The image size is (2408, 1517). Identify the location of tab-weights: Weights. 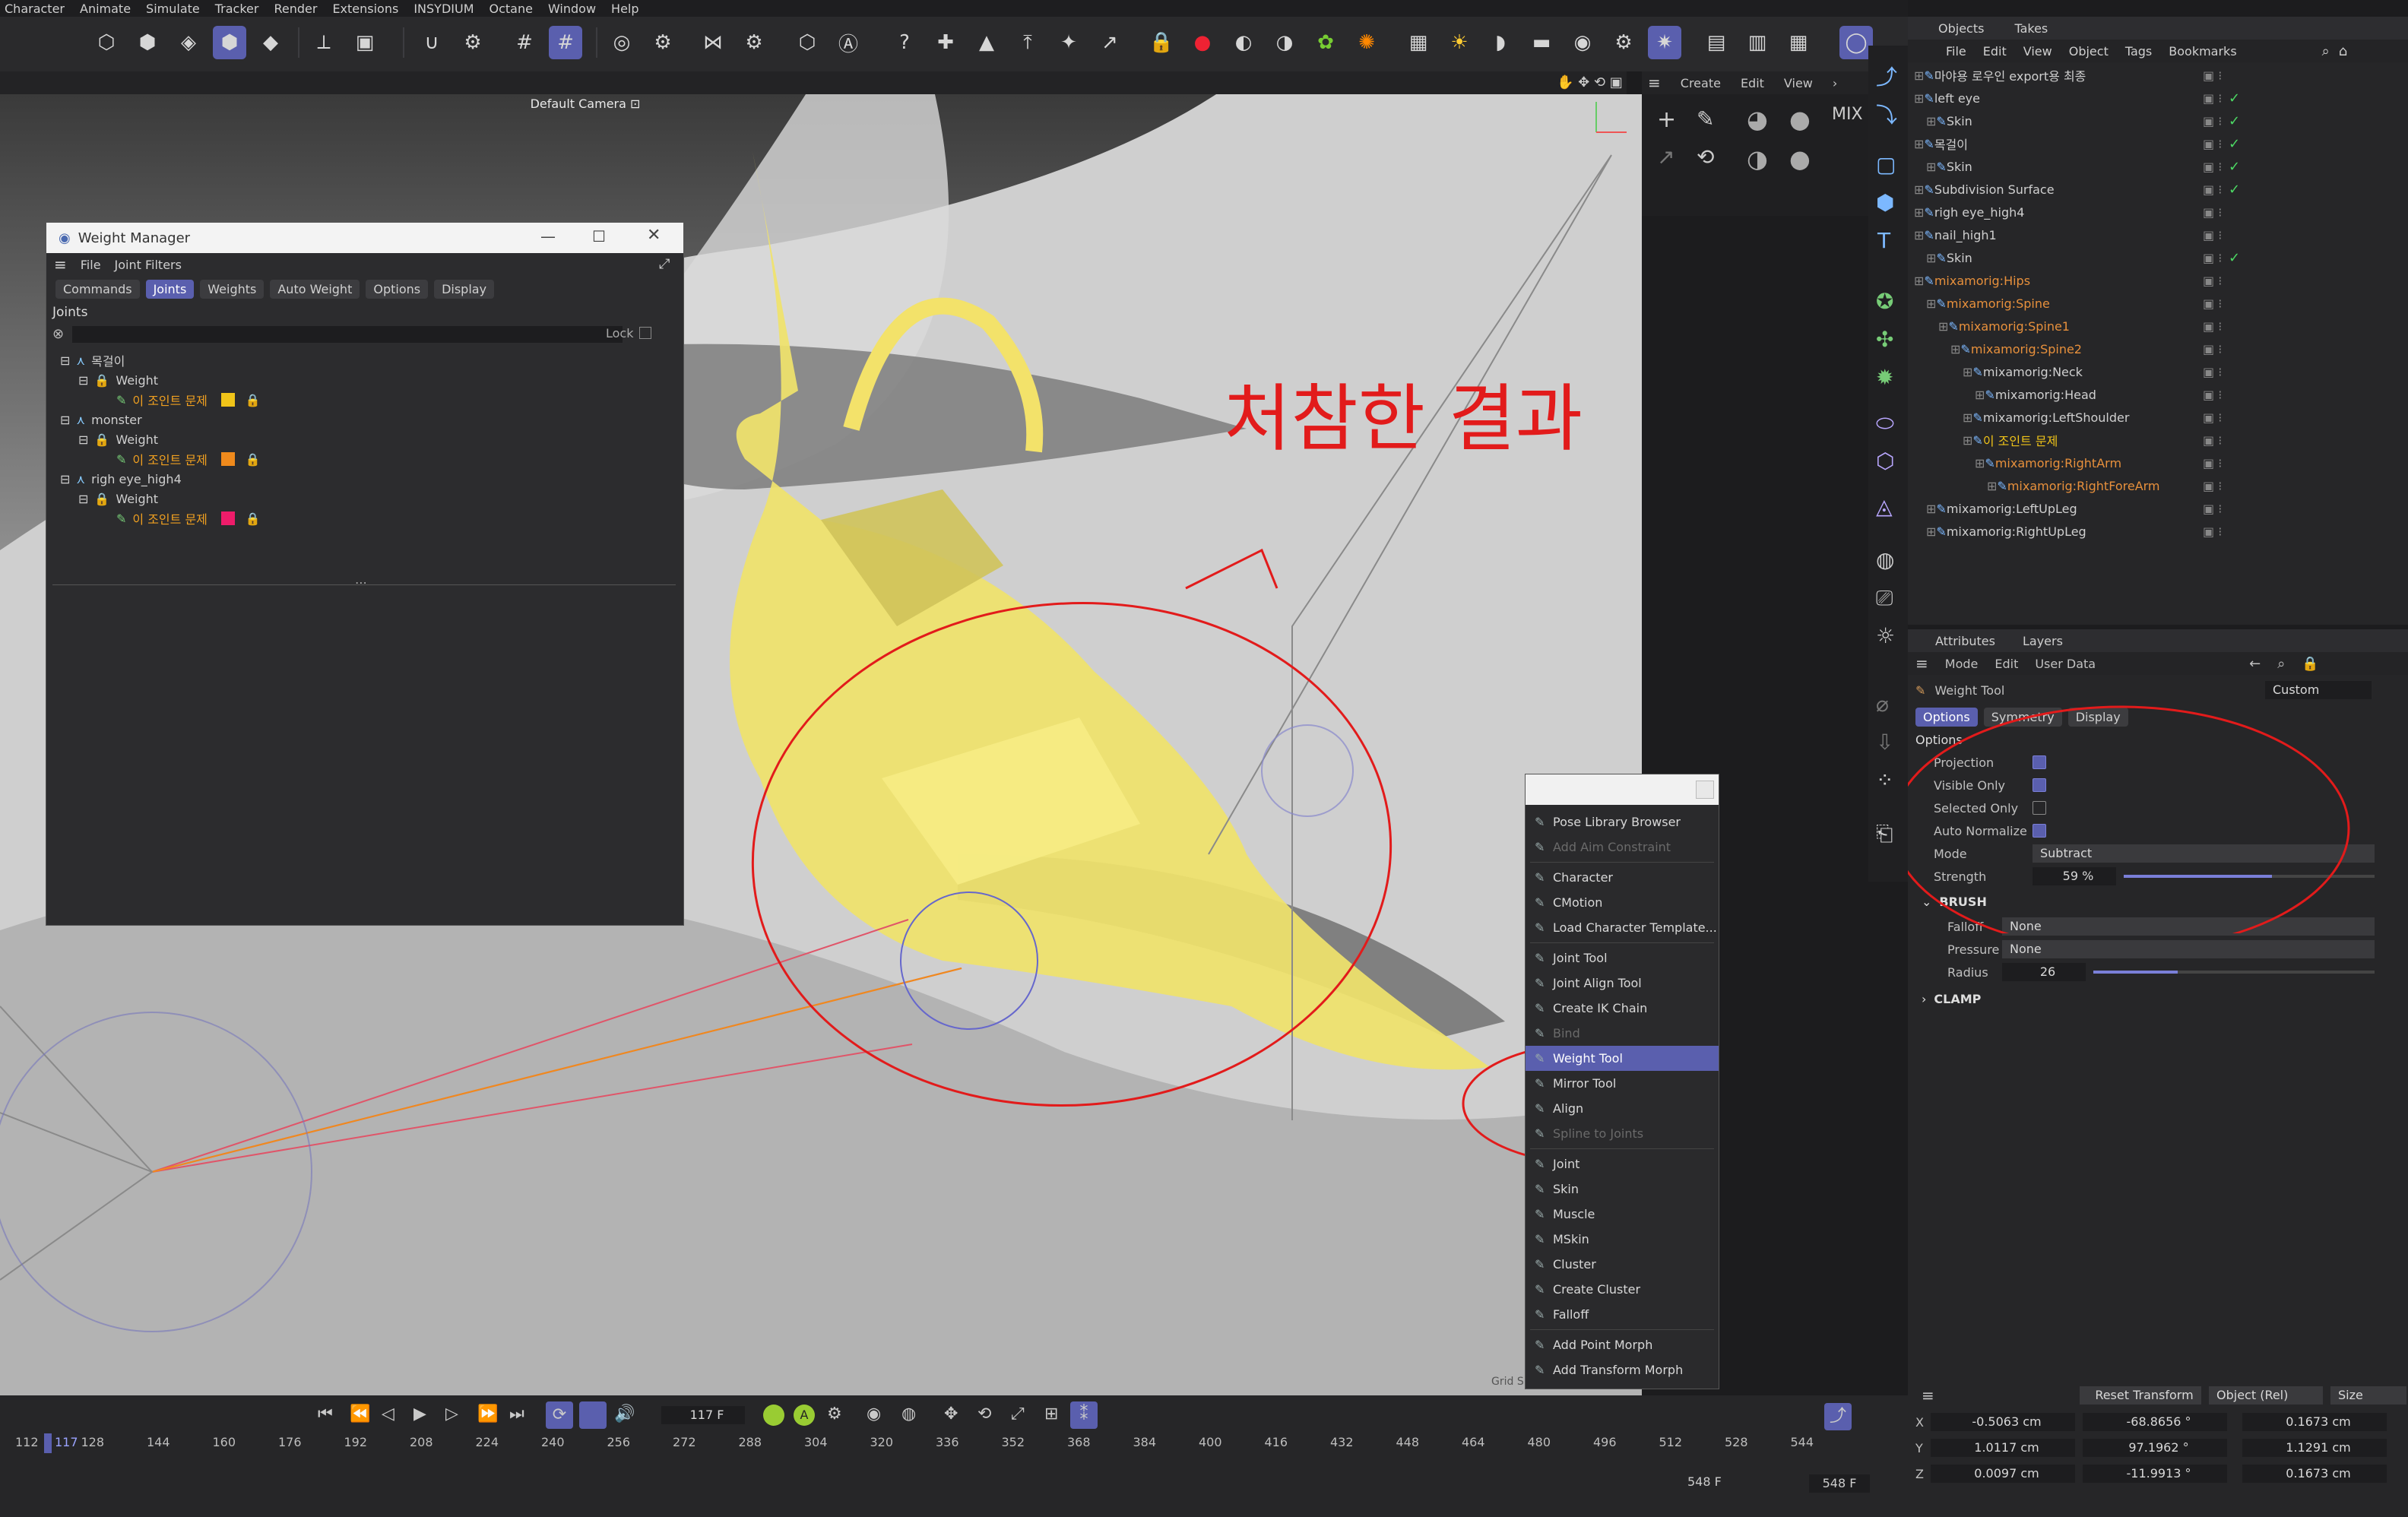
(232, 289).